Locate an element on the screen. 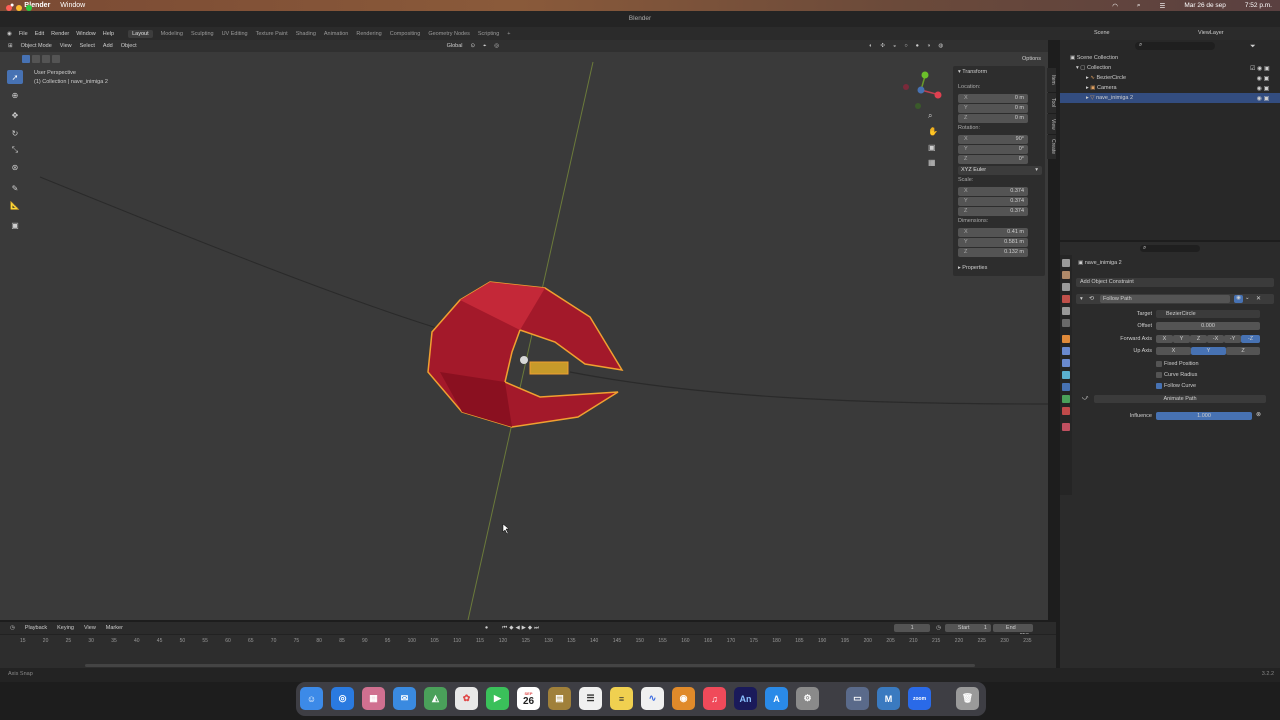 The width and height of the screenshot is (1280, 720). clock-icon: ◷ is located at coordinates (938, 628).